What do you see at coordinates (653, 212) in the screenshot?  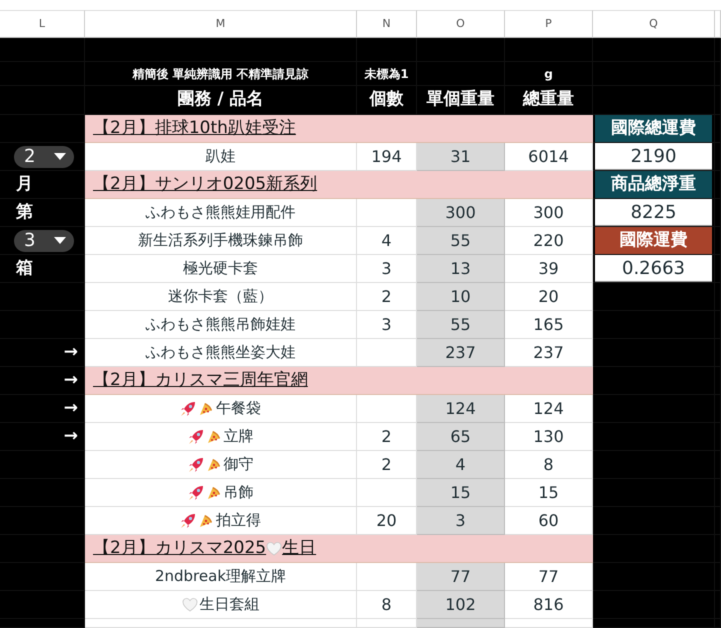 I see `summary-value: 8225` at bounding box center [653, 212].